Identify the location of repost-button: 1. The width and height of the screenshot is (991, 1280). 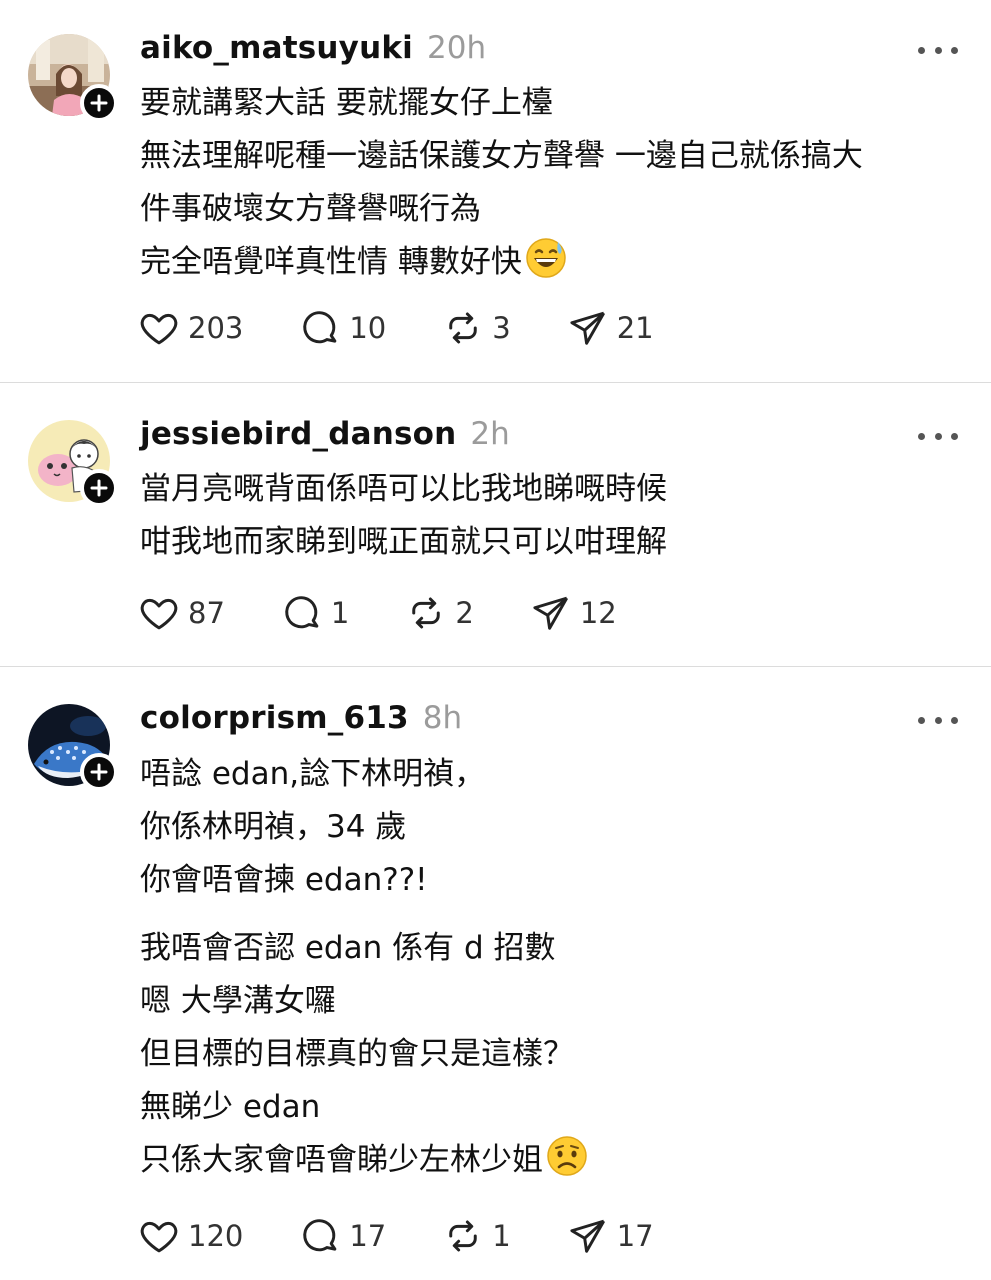
(476, 1236).